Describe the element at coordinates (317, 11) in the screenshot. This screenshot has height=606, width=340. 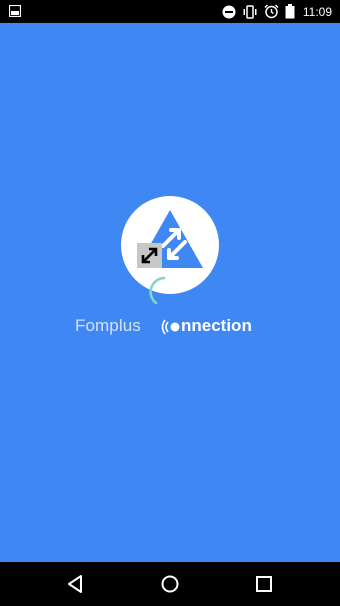
I see `status-clock: 11:09` at that location.